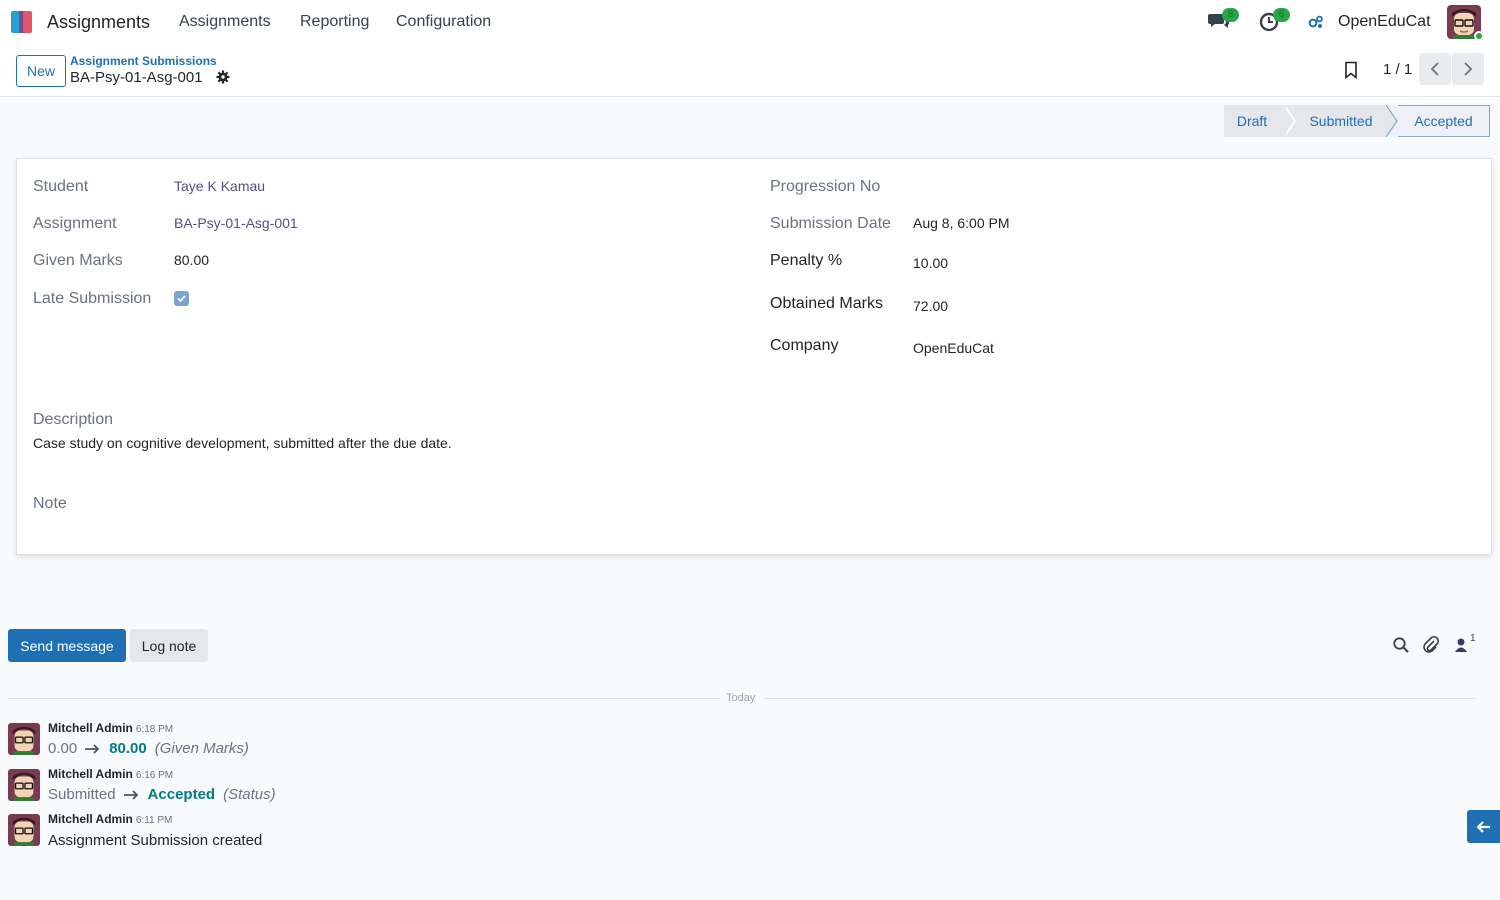 This screenshot has height=900, width=1500. Describe the element at coordinates (1316, 22) in the screenshot. I see `company-switch-icon` at that location.